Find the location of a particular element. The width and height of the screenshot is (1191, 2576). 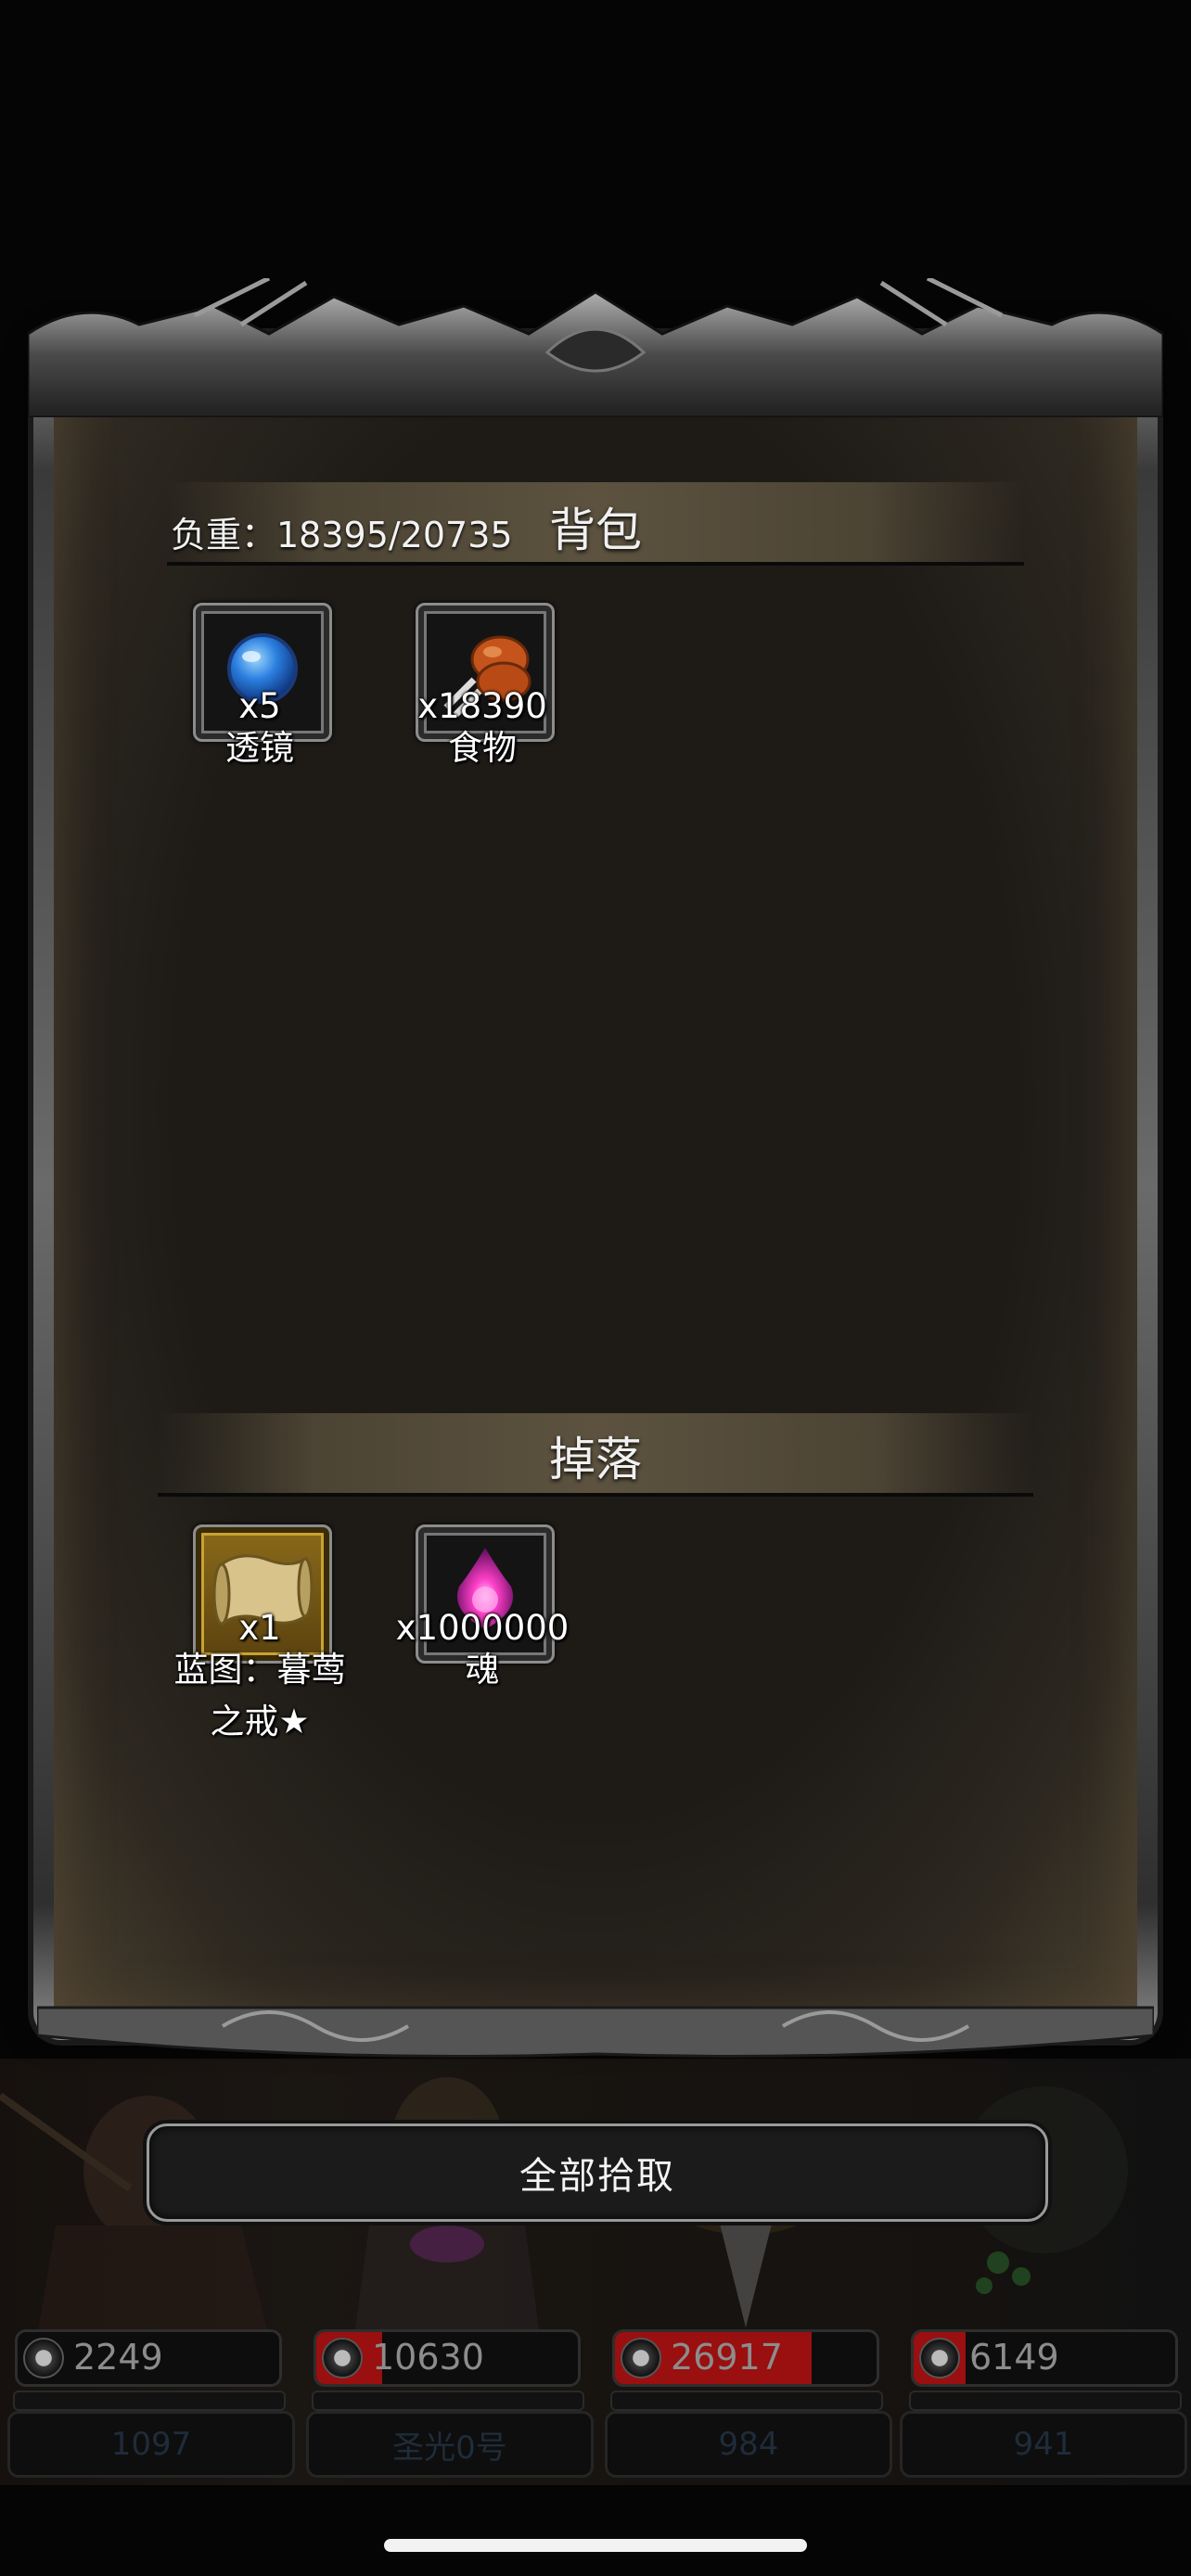

party-member-3-hp: 26917 is located at coordinates (745, 2358).